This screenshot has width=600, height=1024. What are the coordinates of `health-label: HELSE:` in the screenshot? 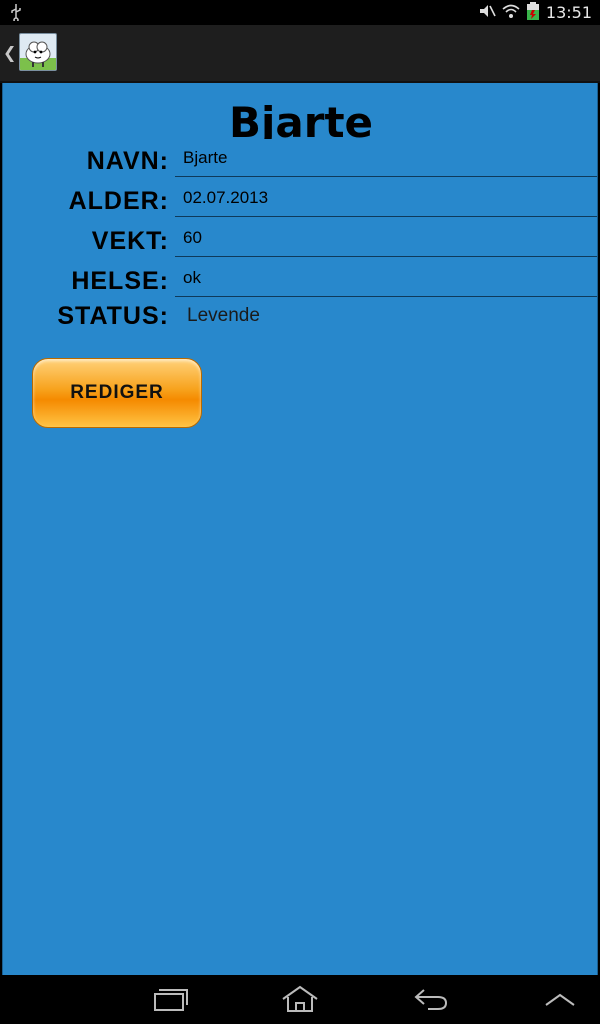 It's located at (120, 281).